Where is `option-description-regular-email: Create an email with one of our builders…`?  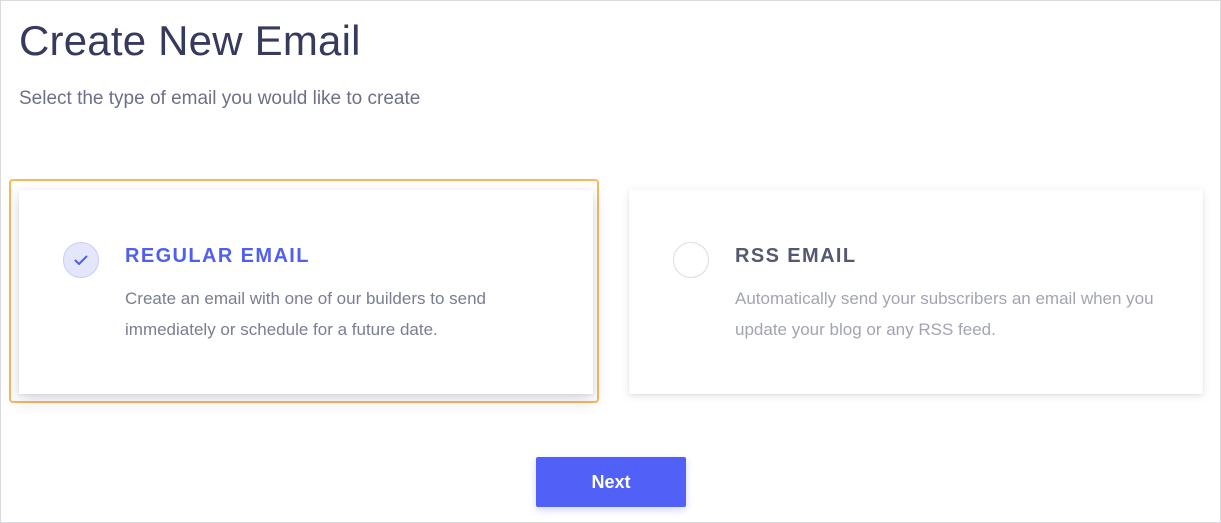
option-description-regular-email: Create an email with one of our builders… is located at coordinates (305, 314).